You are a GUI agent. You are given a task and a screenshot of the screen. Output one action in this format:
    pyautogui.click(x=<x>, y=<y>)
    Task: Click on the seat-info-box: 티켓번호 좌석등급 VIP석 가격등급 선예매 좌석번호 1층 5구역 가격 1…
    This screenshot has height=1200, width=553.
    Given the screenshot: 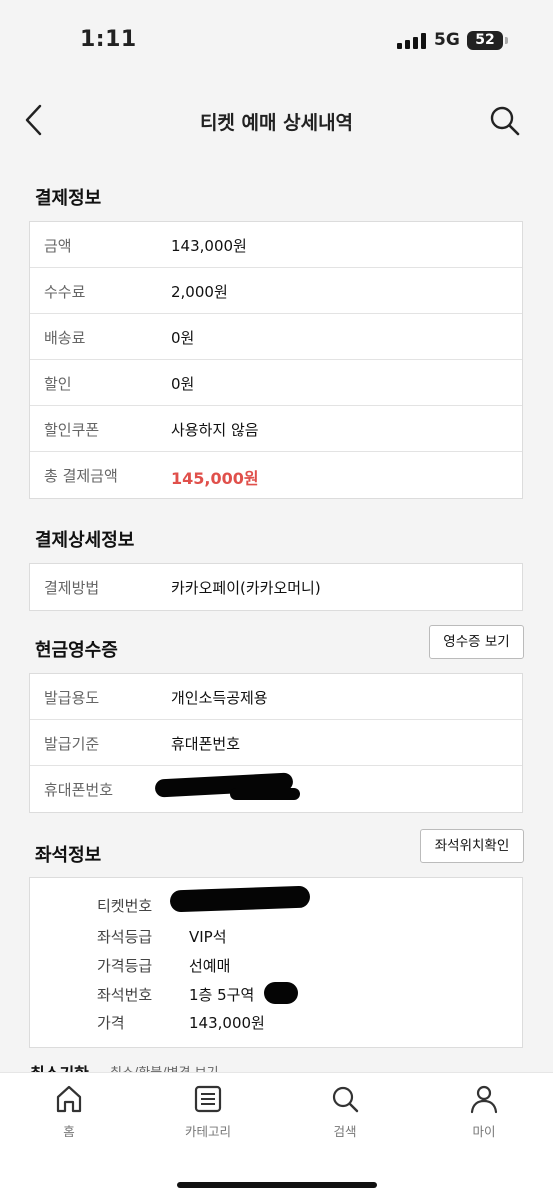 What is the action you would take?
    pyautogui.click(x=276, y=962)
    